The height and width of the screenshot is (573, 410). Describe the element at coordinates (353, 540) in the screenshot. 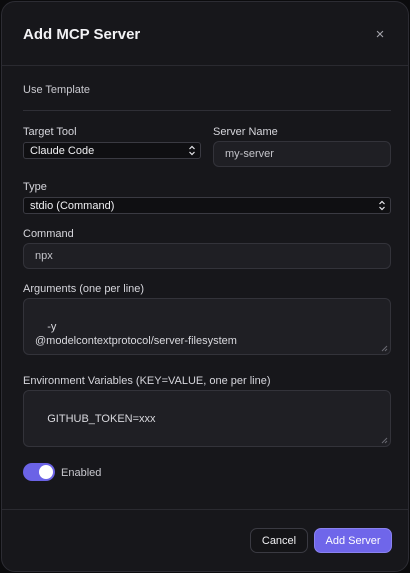

I see `add-server-button: Add Server` at that location.